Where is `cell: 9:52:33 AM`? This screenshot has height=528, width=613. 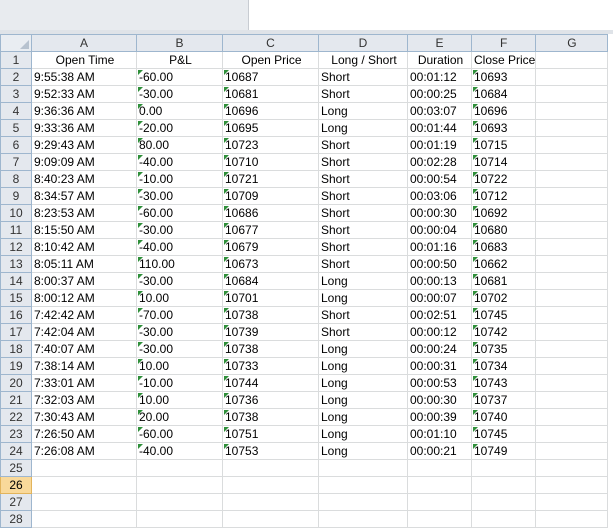
cell: 9:52:33 AM is located at coordinates (84, 94).